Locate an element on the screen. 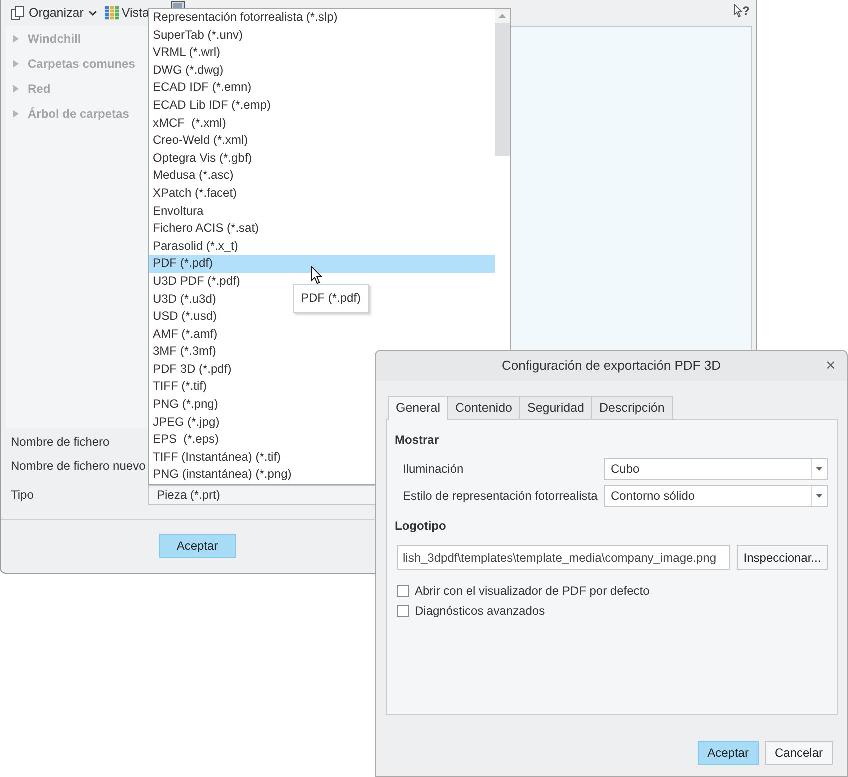 The width and height of the screenshot is (848, 777). dropdown-option: VRML (*.wrl) is located at coordinates (187, 53).